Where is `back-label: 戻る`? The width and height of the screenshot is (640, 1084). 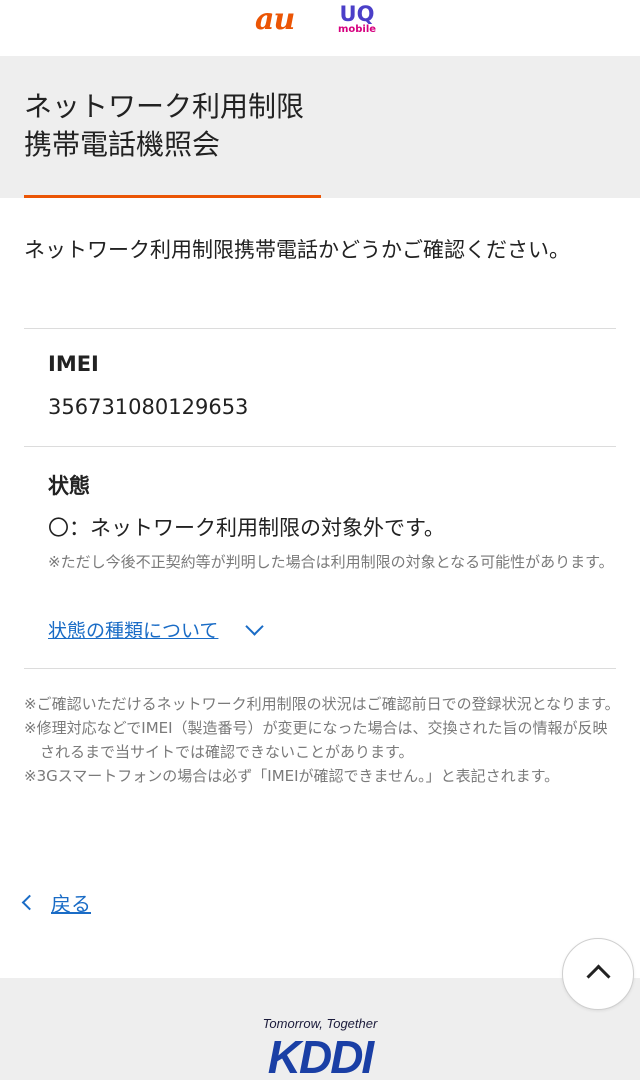
back-label: 戻る is located at coordinates (71, 904).